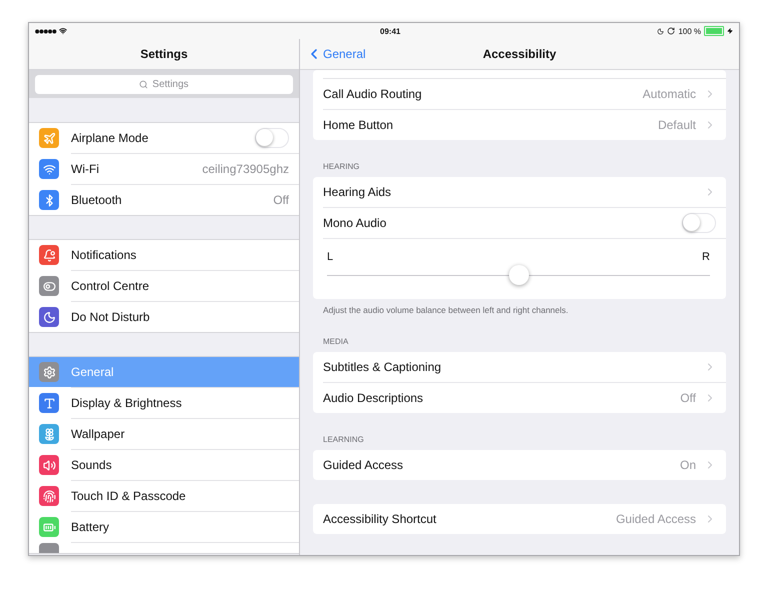 The height and width of the screenshot is (590, 768). Describe the element at coordinates (336, 342) in the screenshot. I see `section-header: MEDIA` at that location.